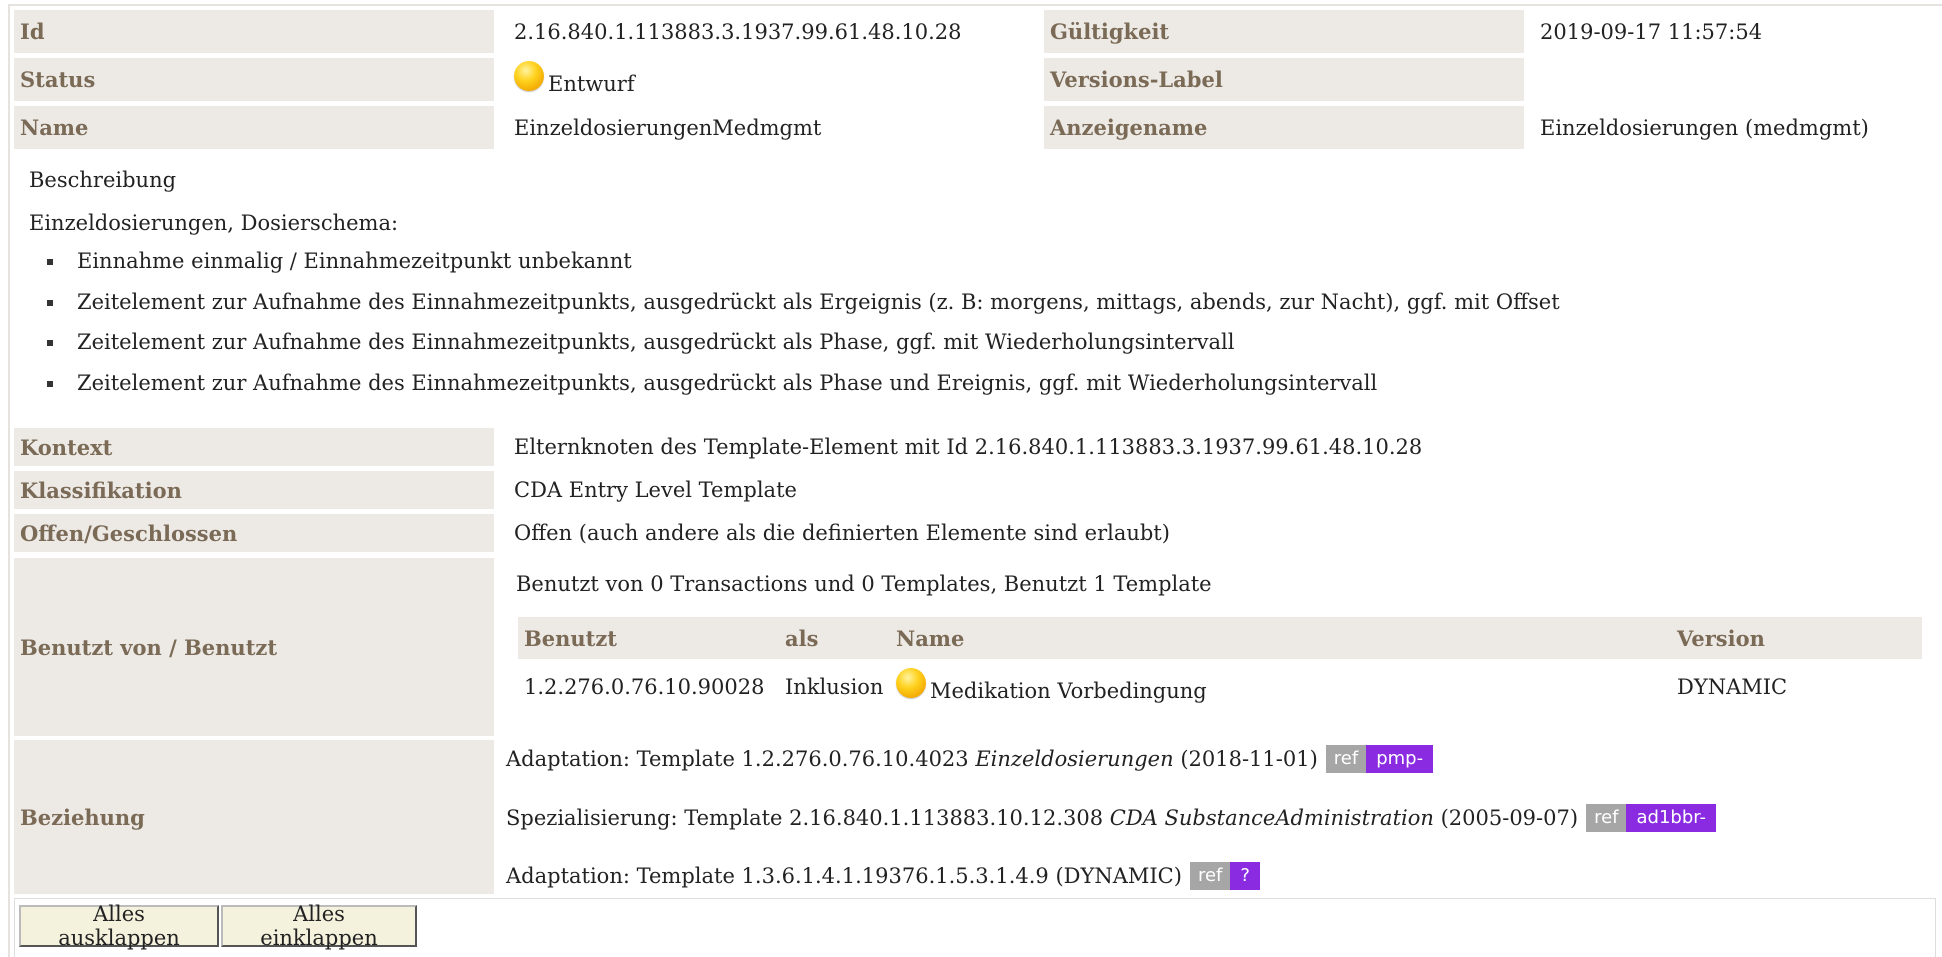 The height and width of the screenshot is (957, 1942). What do you see at coordinates (103, 180) in the screenshot?
I see `description-heading: Beschreibung` at bounding box center [103, 180].